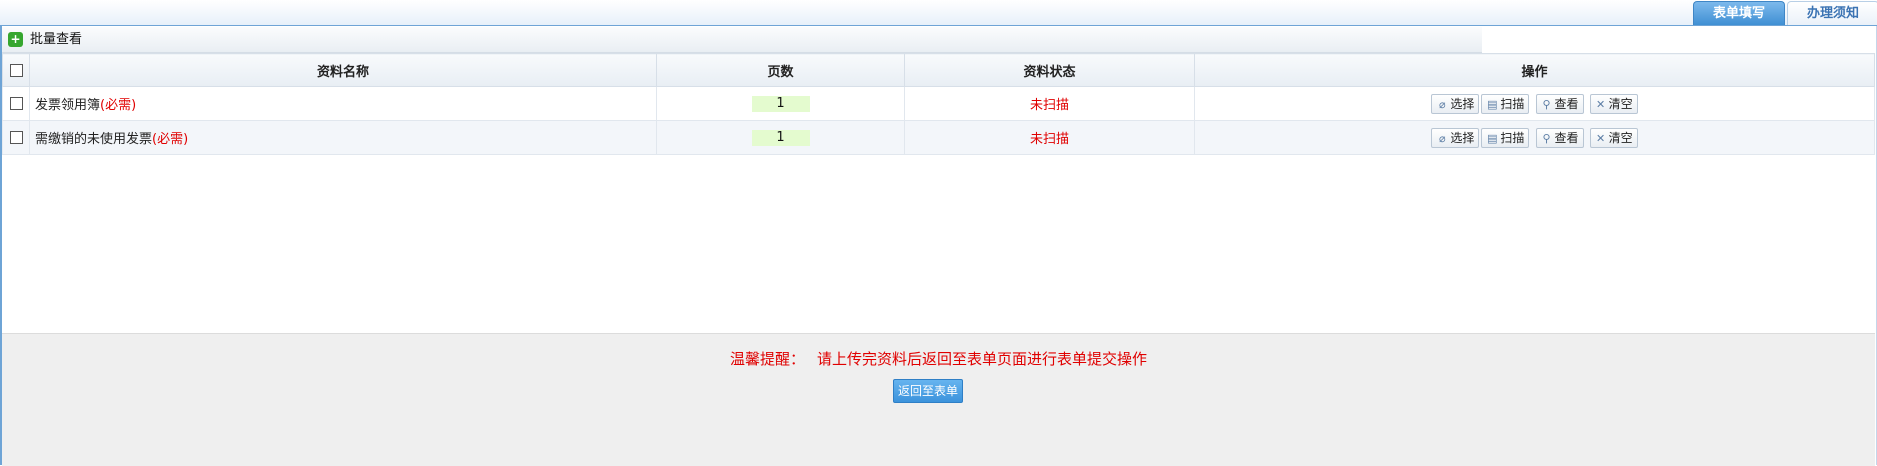 Image resolution: width=1877 pixels, height=466 pixels. I want to click on table-header-row: 资料名称 页数 资料状态 操作, so click(938, 70).